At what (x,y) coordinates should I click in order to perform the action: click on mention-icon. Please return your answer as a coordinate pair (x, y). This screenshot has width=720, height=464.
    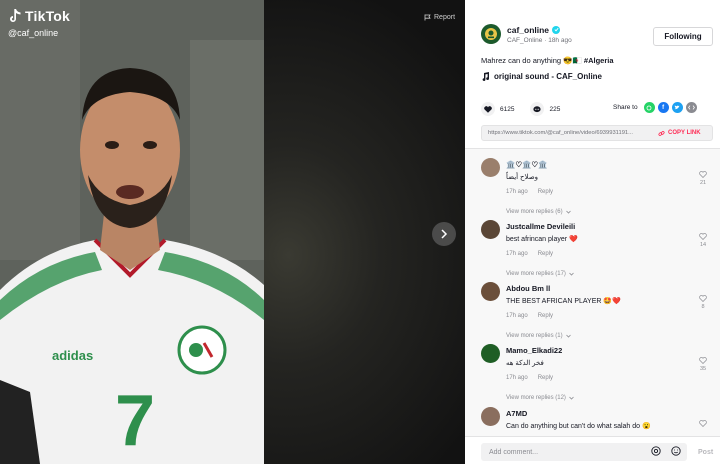
    Looking at the image, I should click on (656, 451).